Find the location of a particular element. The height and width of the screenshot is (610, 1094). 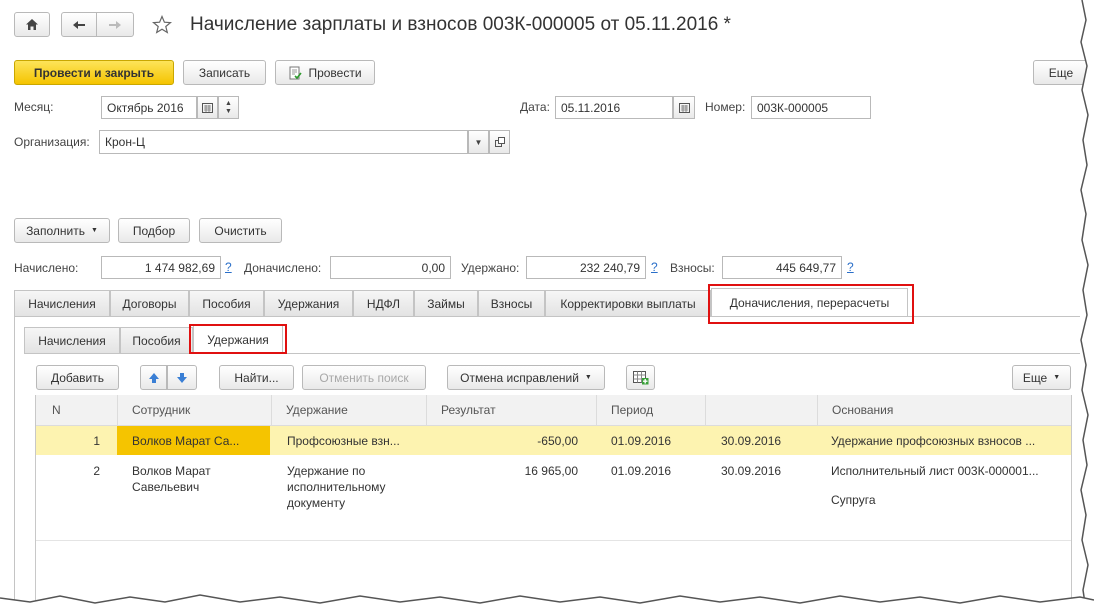

column-header-employee: Сотрудник is located at coordinates (194, 410).